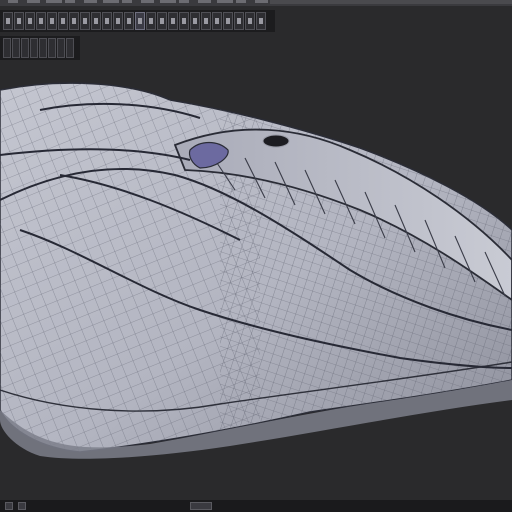 The width and height of the screenshot is (512, 512). I want to click on select-icon, so click(8, 21).